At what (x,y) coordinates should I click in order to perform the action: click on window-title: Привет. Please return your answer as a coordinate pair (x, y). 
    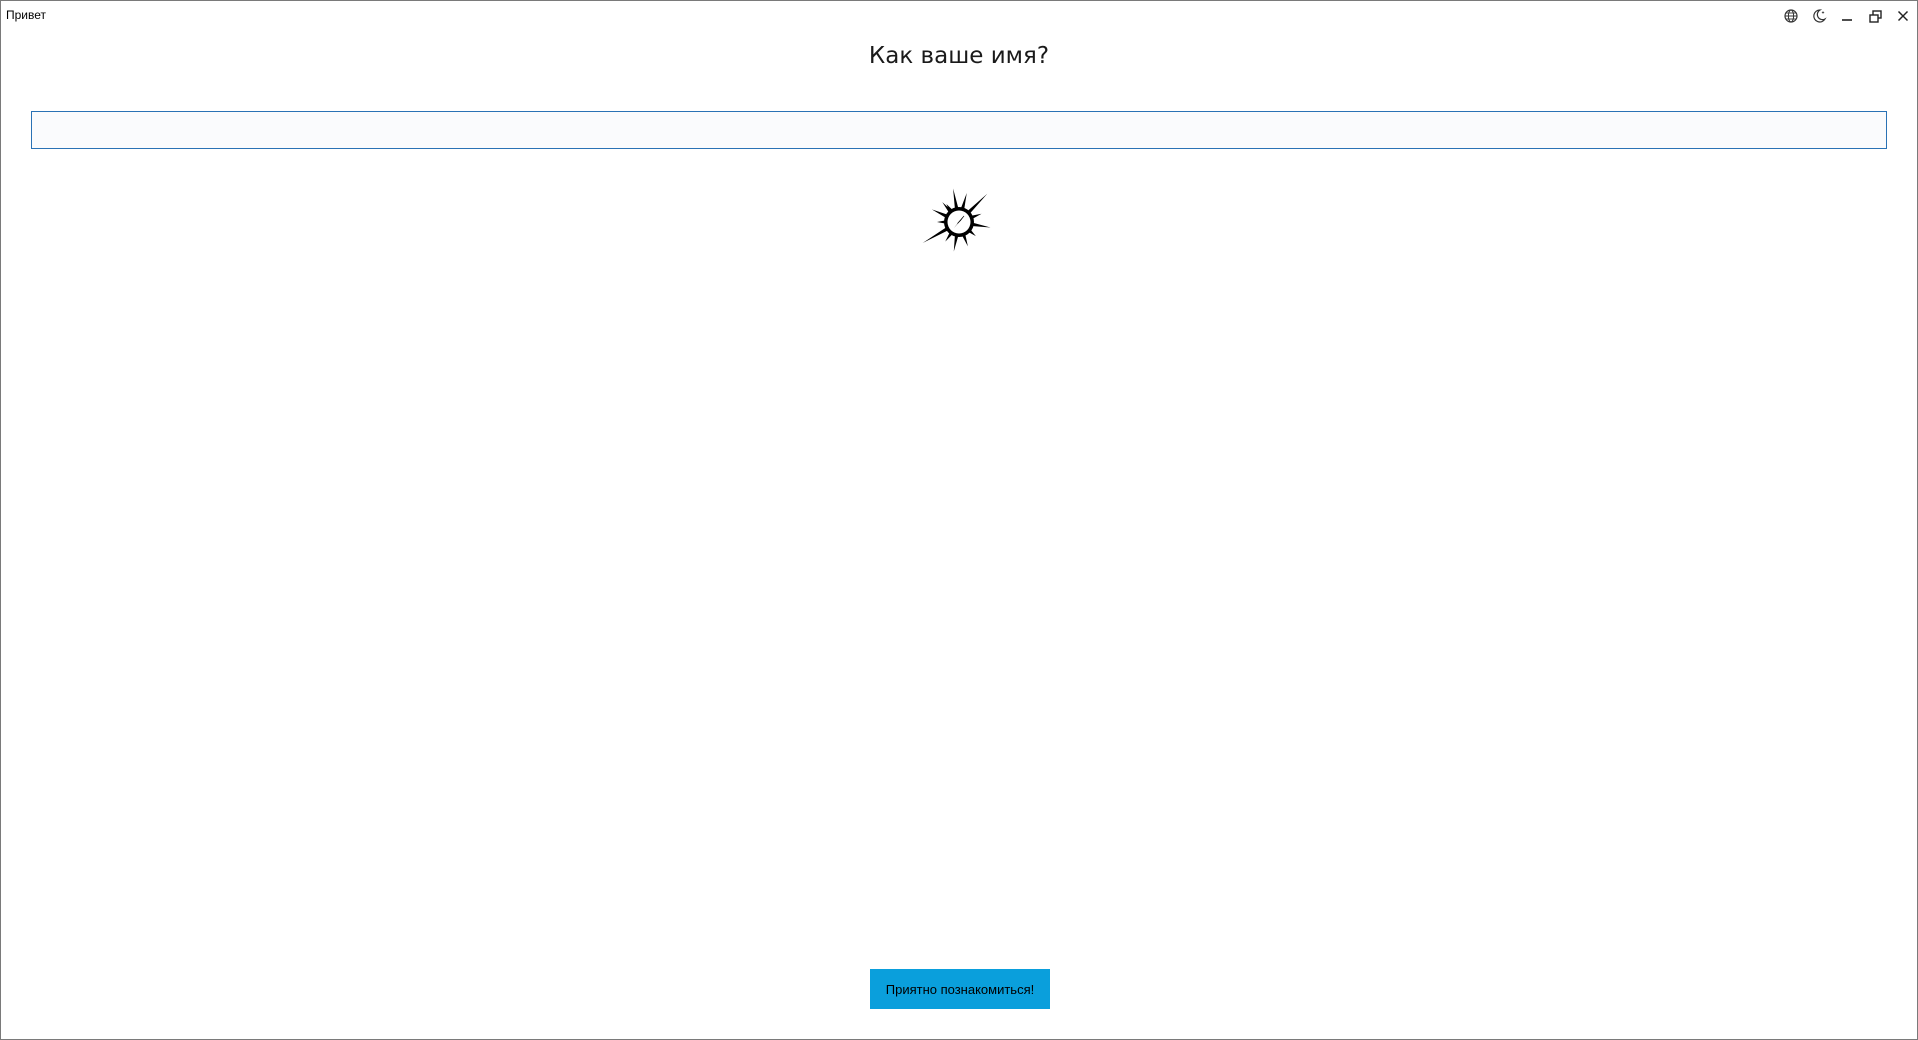
    Looking at the image, I should click on (26, 15).